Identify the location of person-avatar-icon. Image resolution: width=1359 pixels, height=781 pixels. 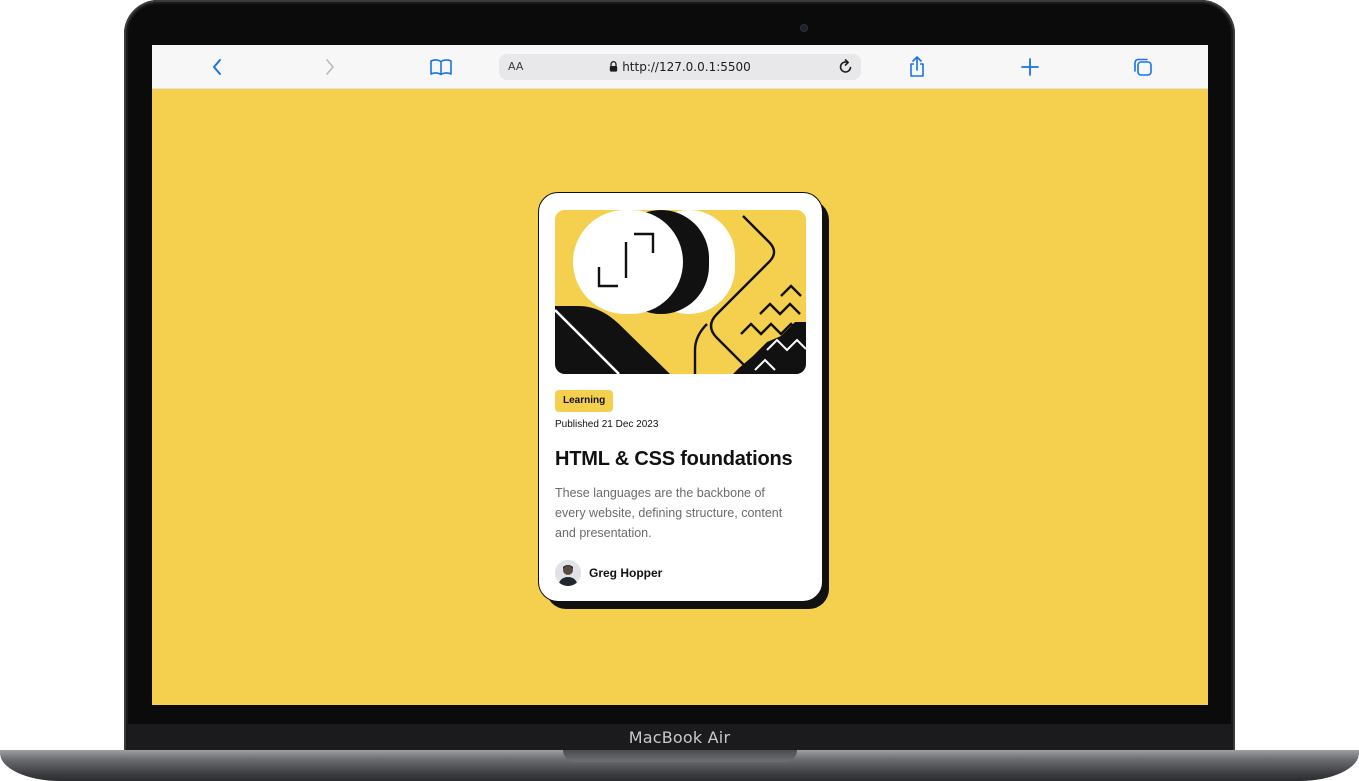
(568, 573).